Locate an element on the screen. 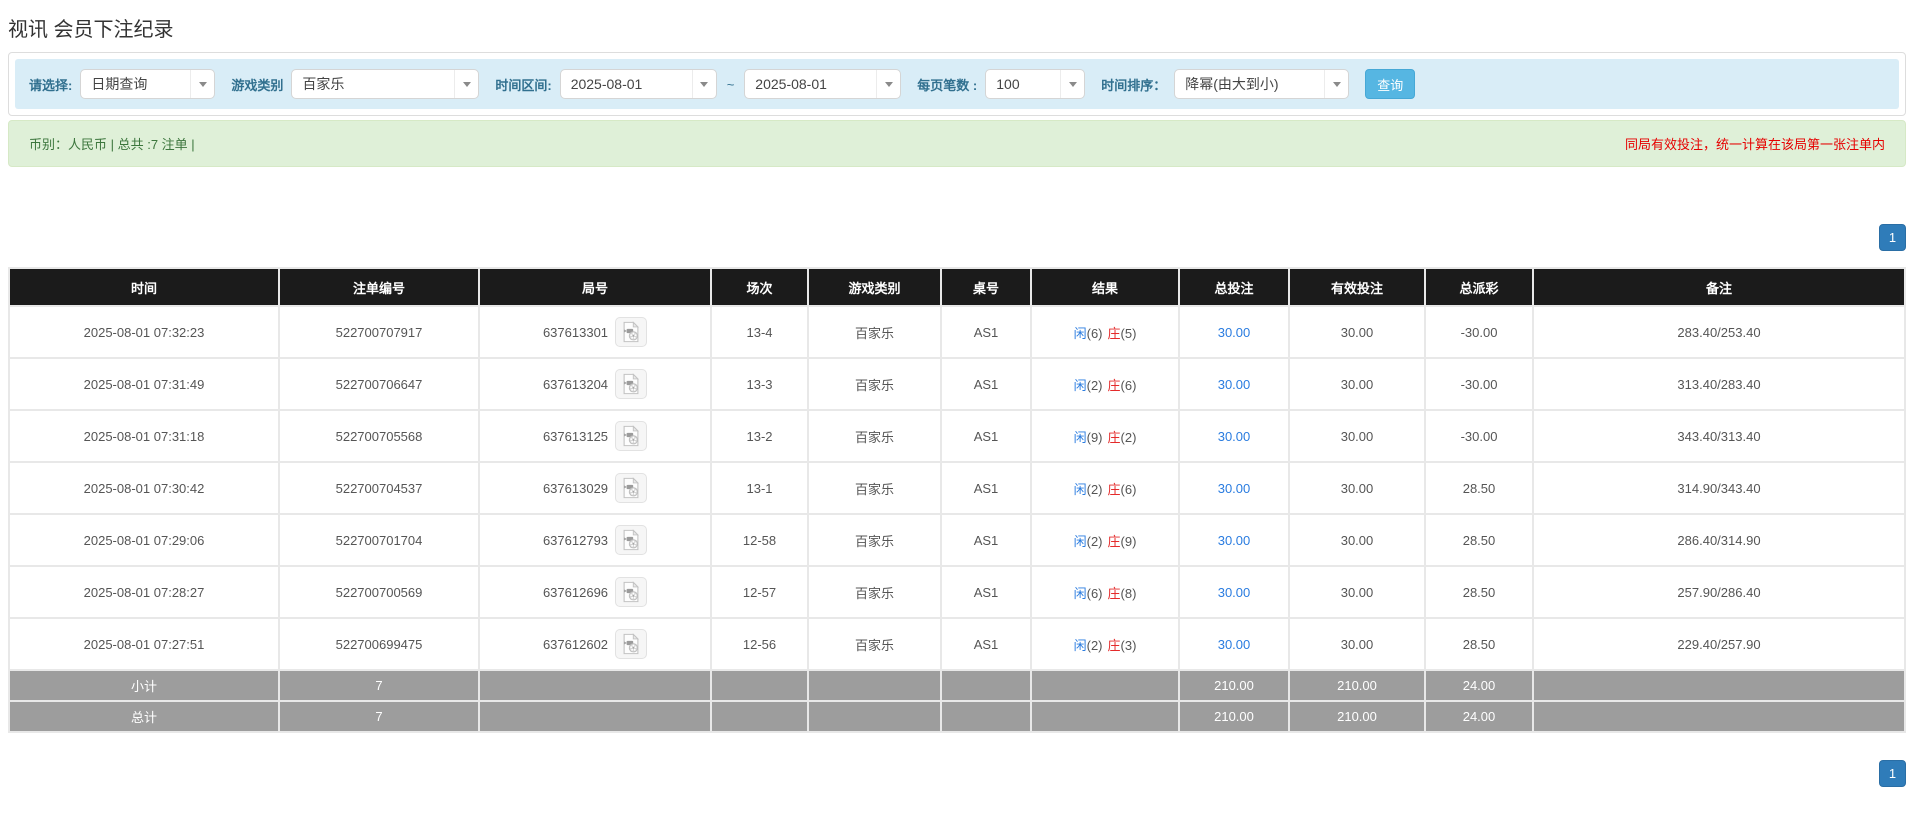 The height and width of the screenshot is (826, 1914). total-row: 总计 7 210.00 210.00 24.00 is located at coordinates (957, 716).